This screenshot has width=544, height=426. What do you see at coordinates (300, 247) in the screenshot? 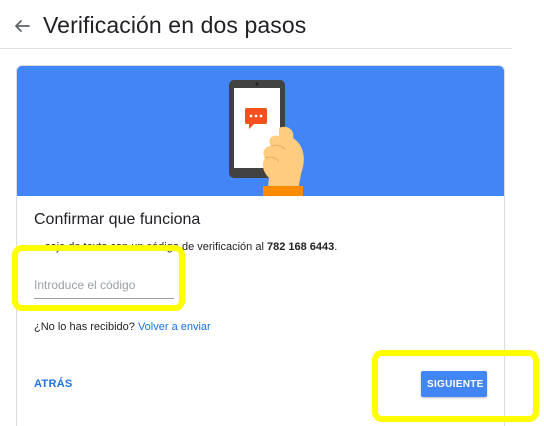
I see `phone-number: 782 168 6443` at bounding box center [300, 247].